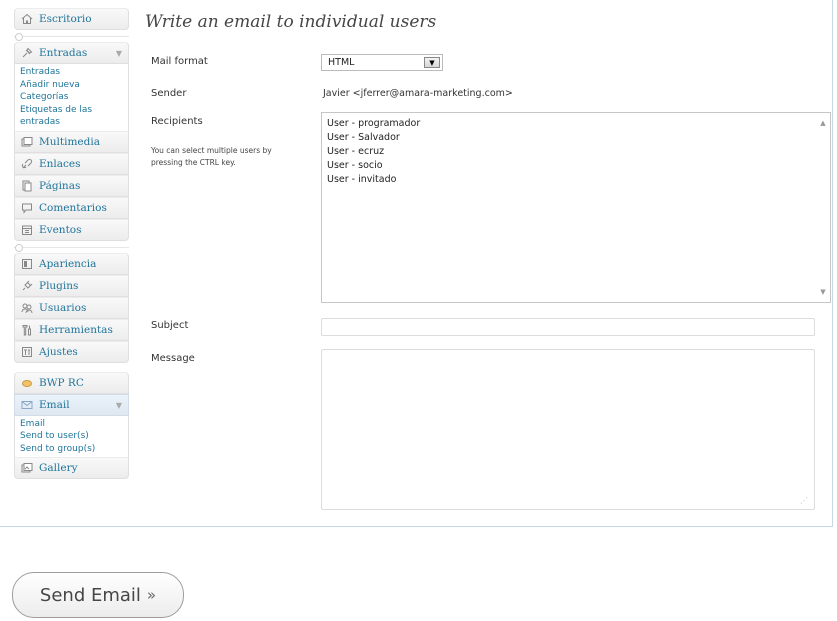  Describe the element at coordinates (173, 358) in the screenshot. I see `message-label: Message` at that location.